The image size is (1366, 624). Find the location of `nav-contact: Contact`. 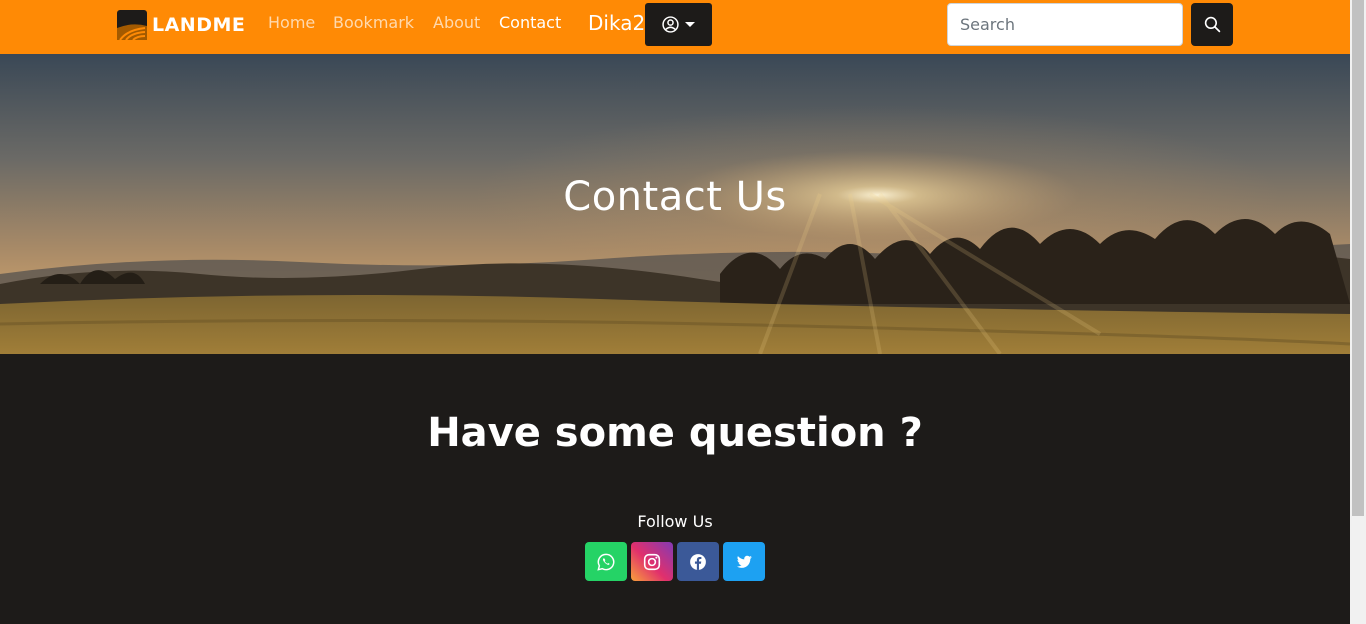

nav-contact: Contact is located at coordinates (530, 22).